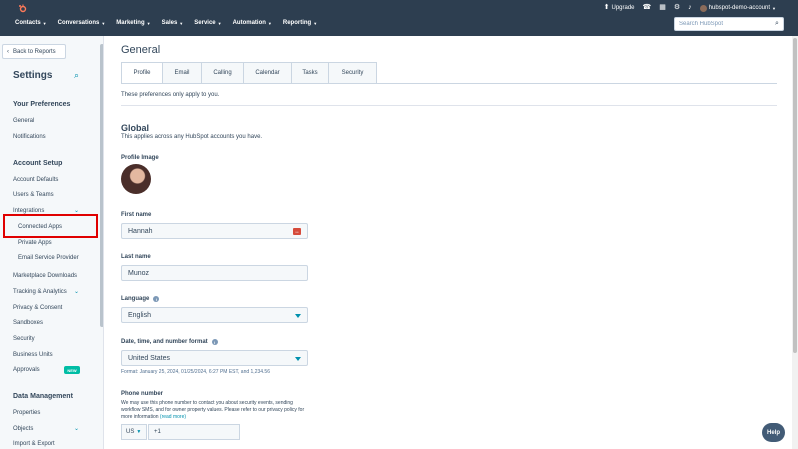 This screenshot has width=798, height=449. I want to click on first-name-label: First name, so click(136, 215).